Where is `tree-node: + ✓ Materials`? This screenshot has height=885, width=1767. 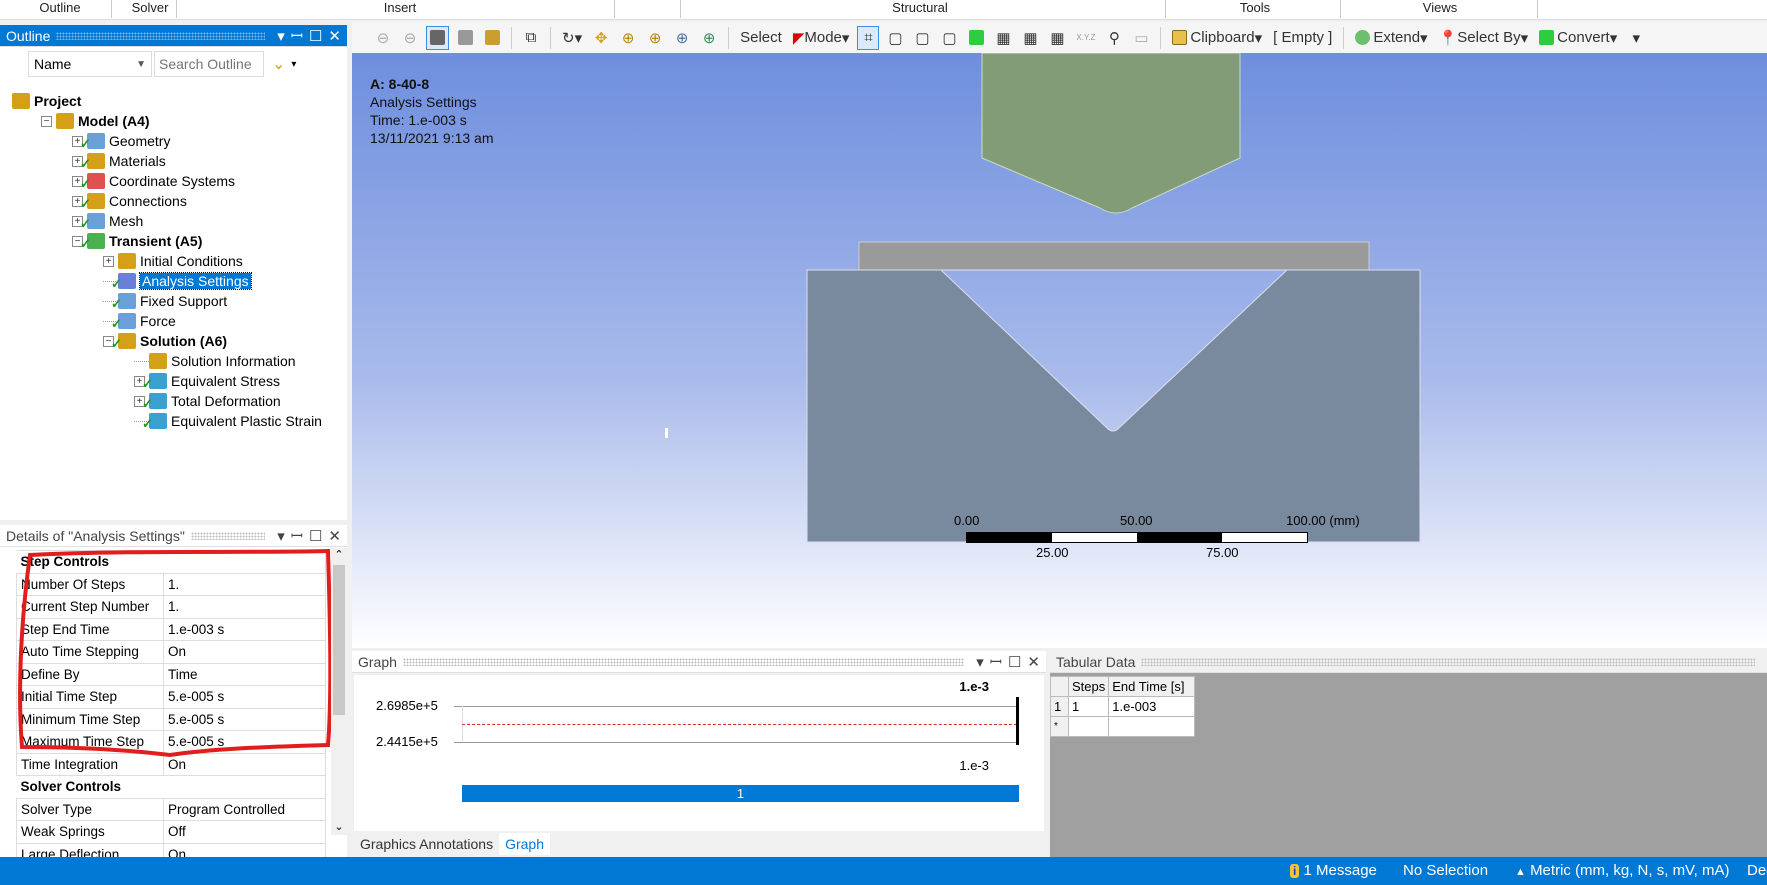 tree-node: + ✓ Materials is located at coordinates (173, 161).